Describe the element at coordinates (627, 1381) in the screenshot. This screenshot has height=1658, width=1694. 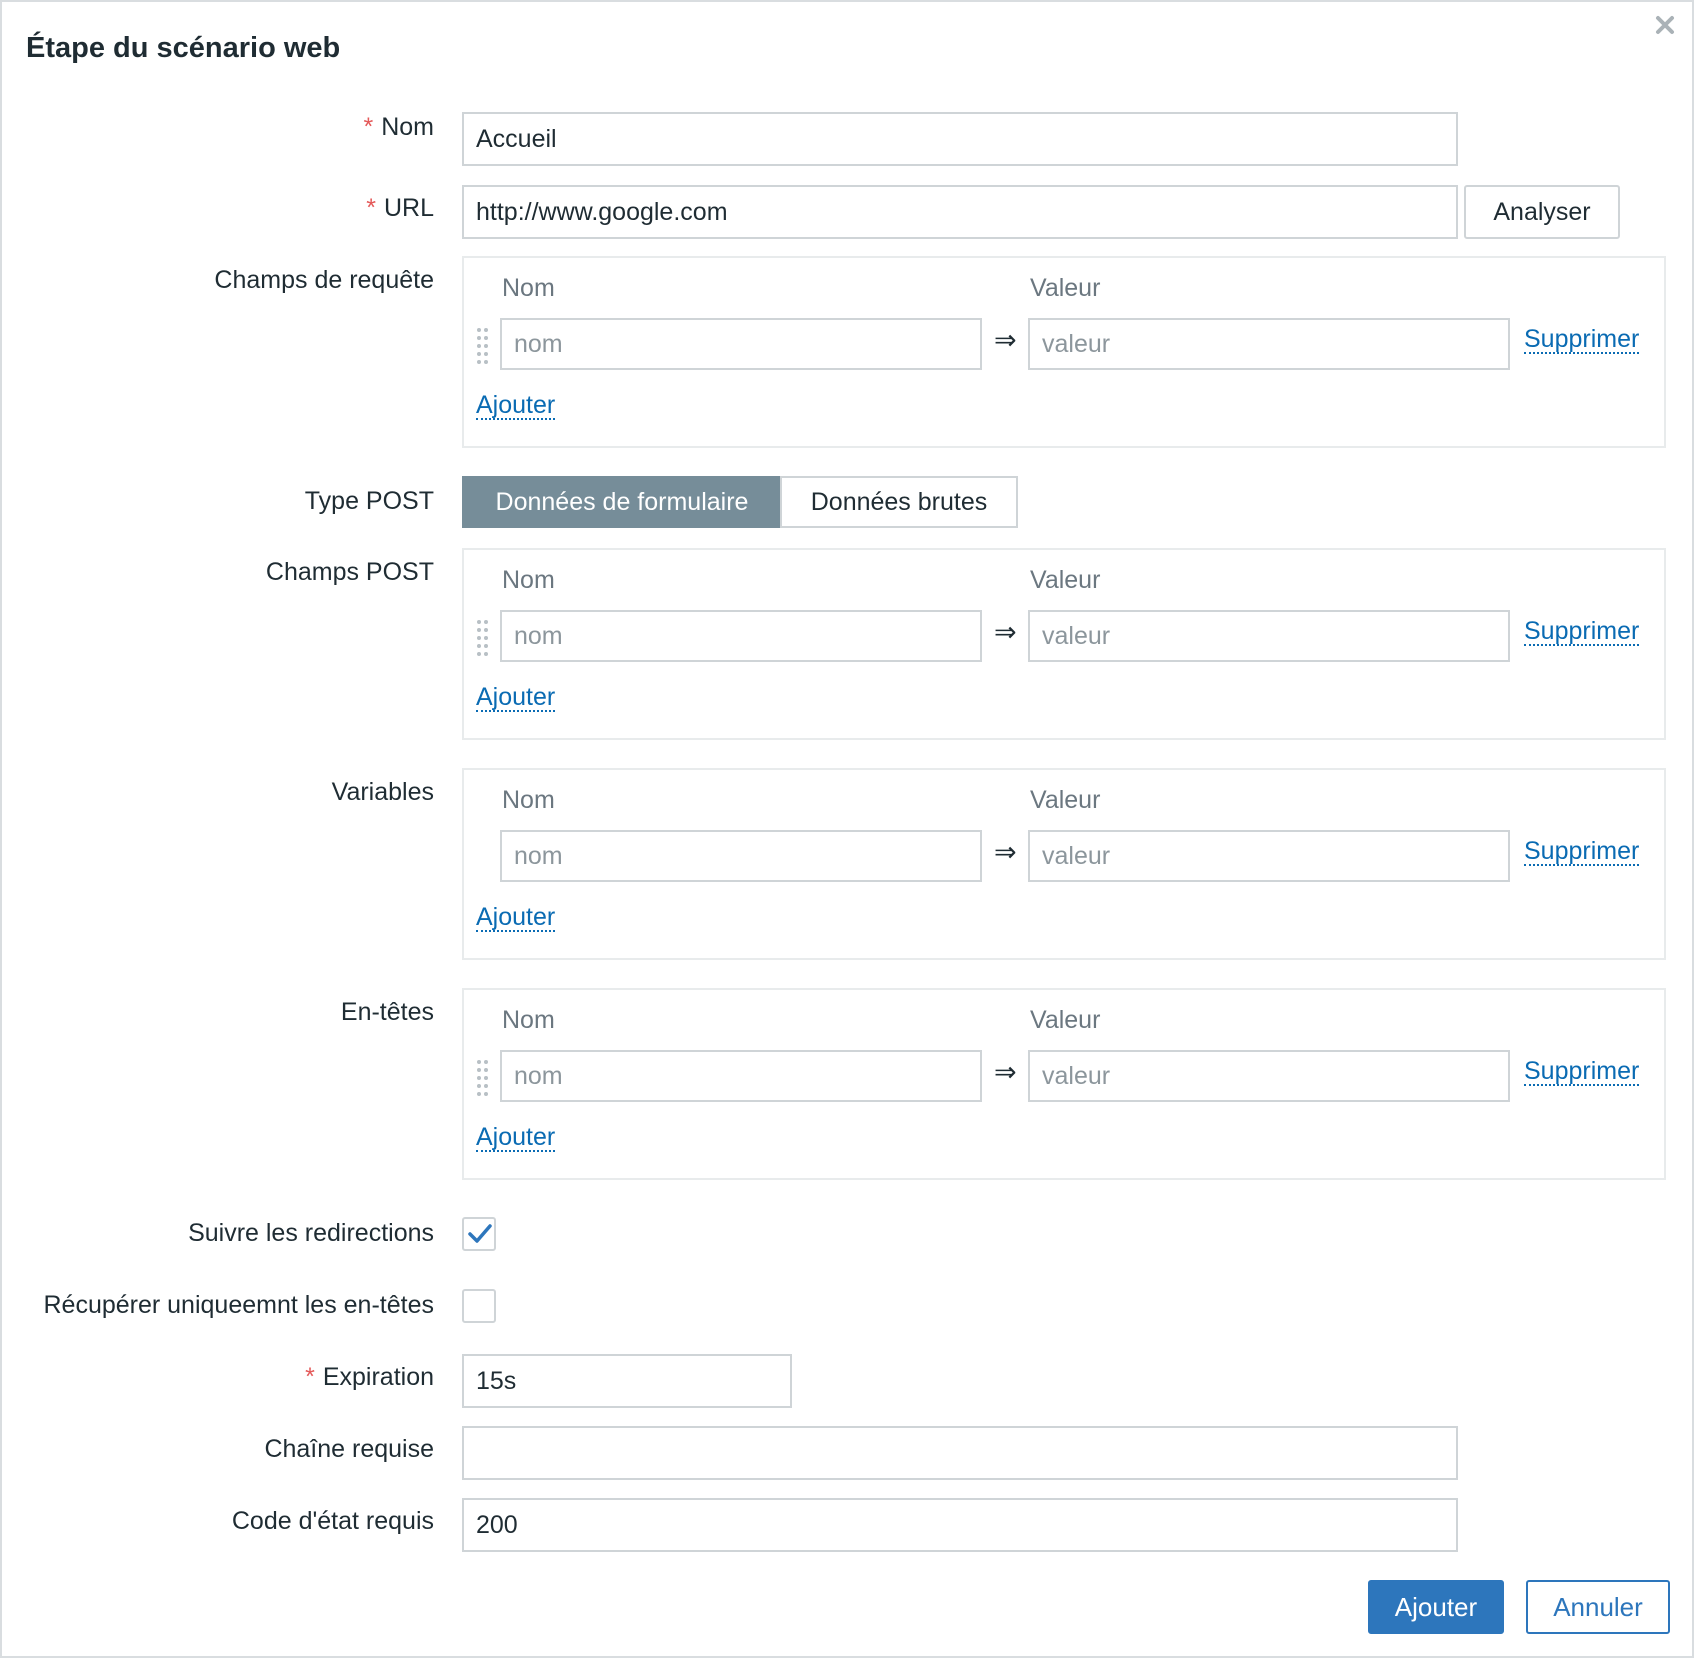
I see `timeout-input` at that location.